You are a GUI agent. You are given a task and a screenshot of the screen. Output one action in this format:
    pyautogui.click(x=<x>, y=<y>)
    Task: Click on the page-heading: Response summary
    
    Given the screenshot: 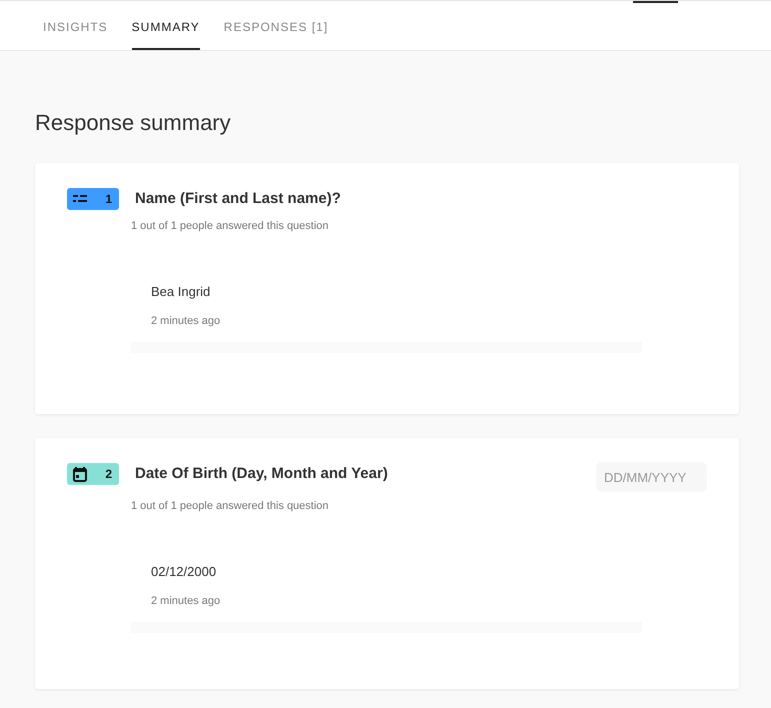 What is the action you would take?
    pyautogui.click(x=133, y=123)
    